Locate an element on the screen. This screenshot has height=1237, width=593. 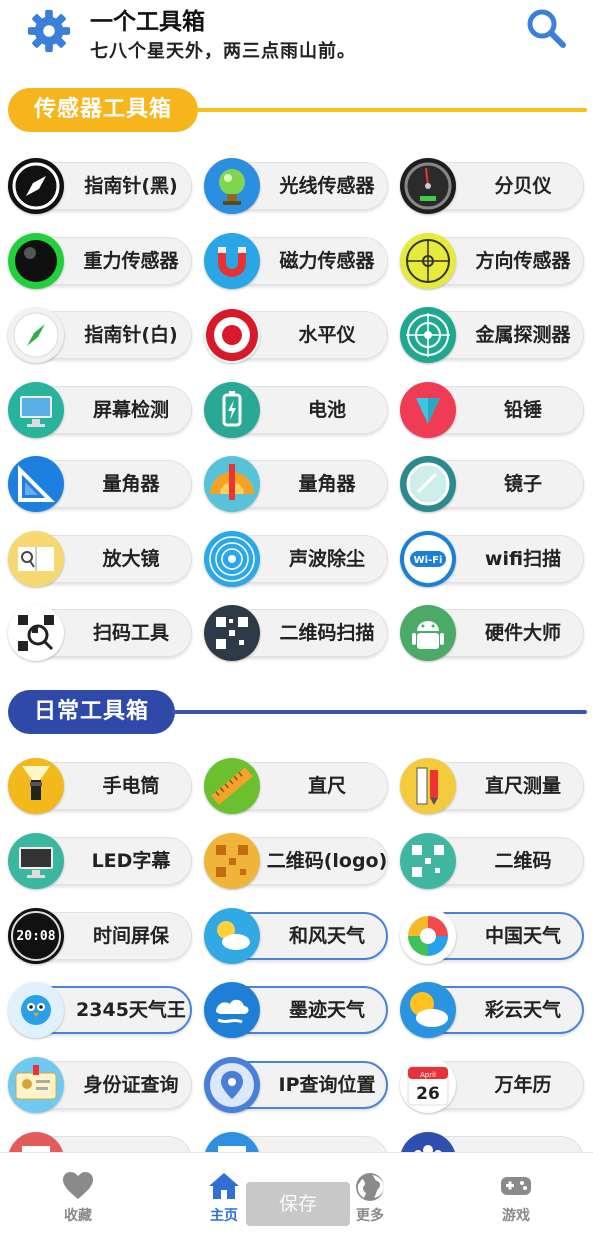
tool-tile: 声波除尘 is located at coordinates (297, 559).